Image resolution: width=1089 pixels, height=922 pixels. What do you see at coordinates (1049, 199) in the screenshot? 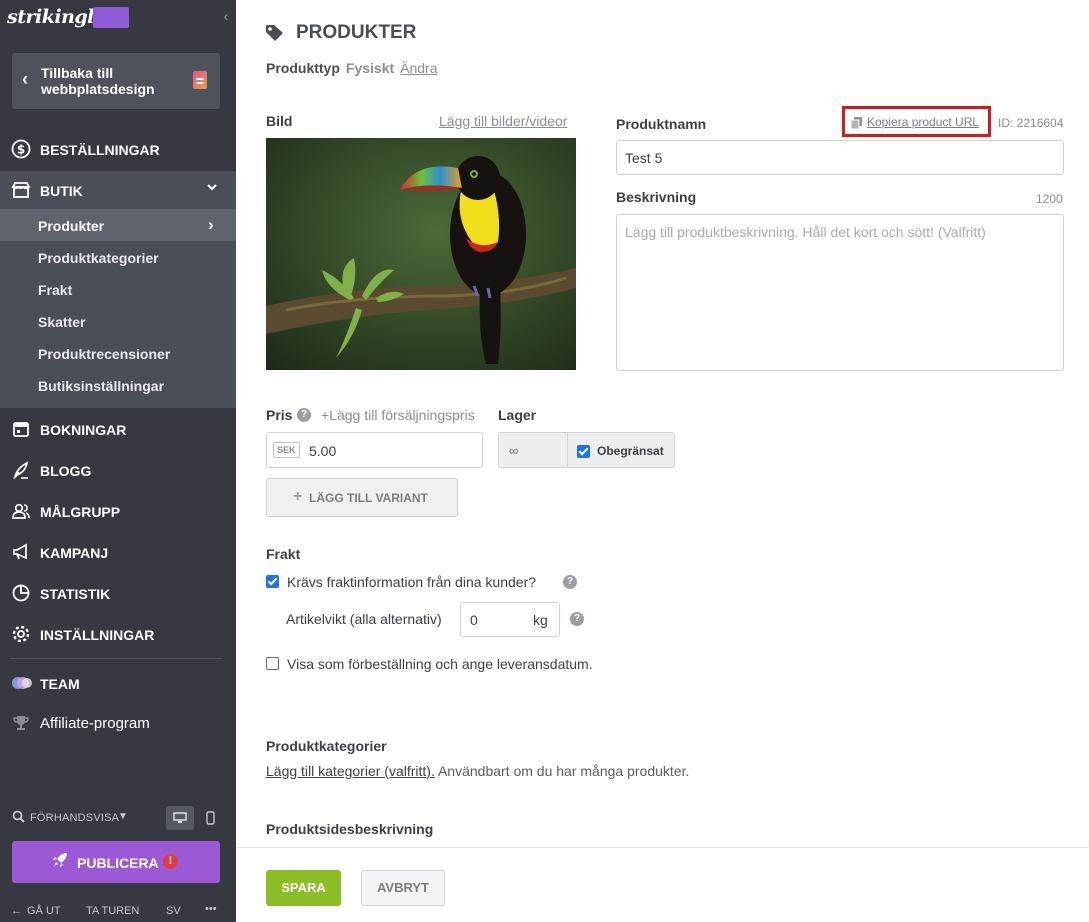
I see `description-char-count: 1200` at bounding box center [1049, 199].